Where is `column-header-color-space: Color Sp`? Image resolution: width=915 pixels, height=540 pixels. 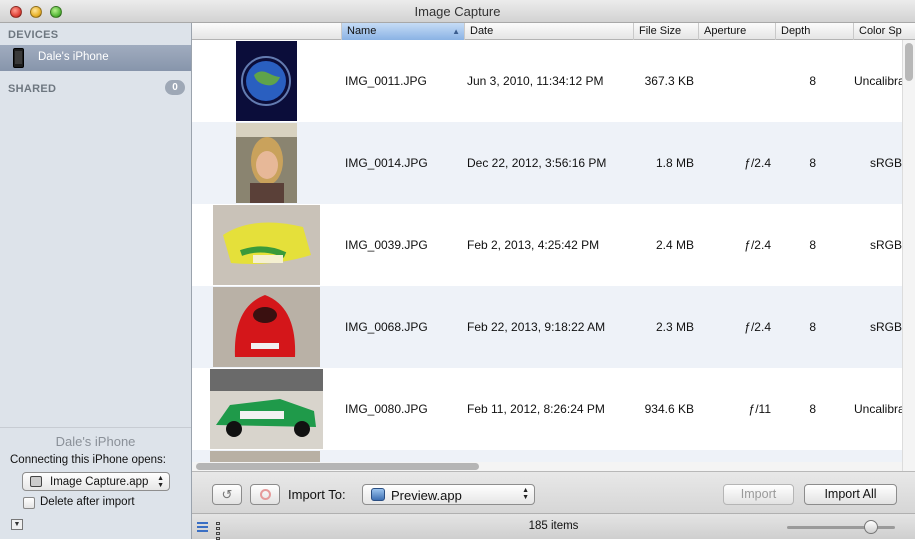
column-header-color-space: Color Sp is located at coordinates (884, 31).